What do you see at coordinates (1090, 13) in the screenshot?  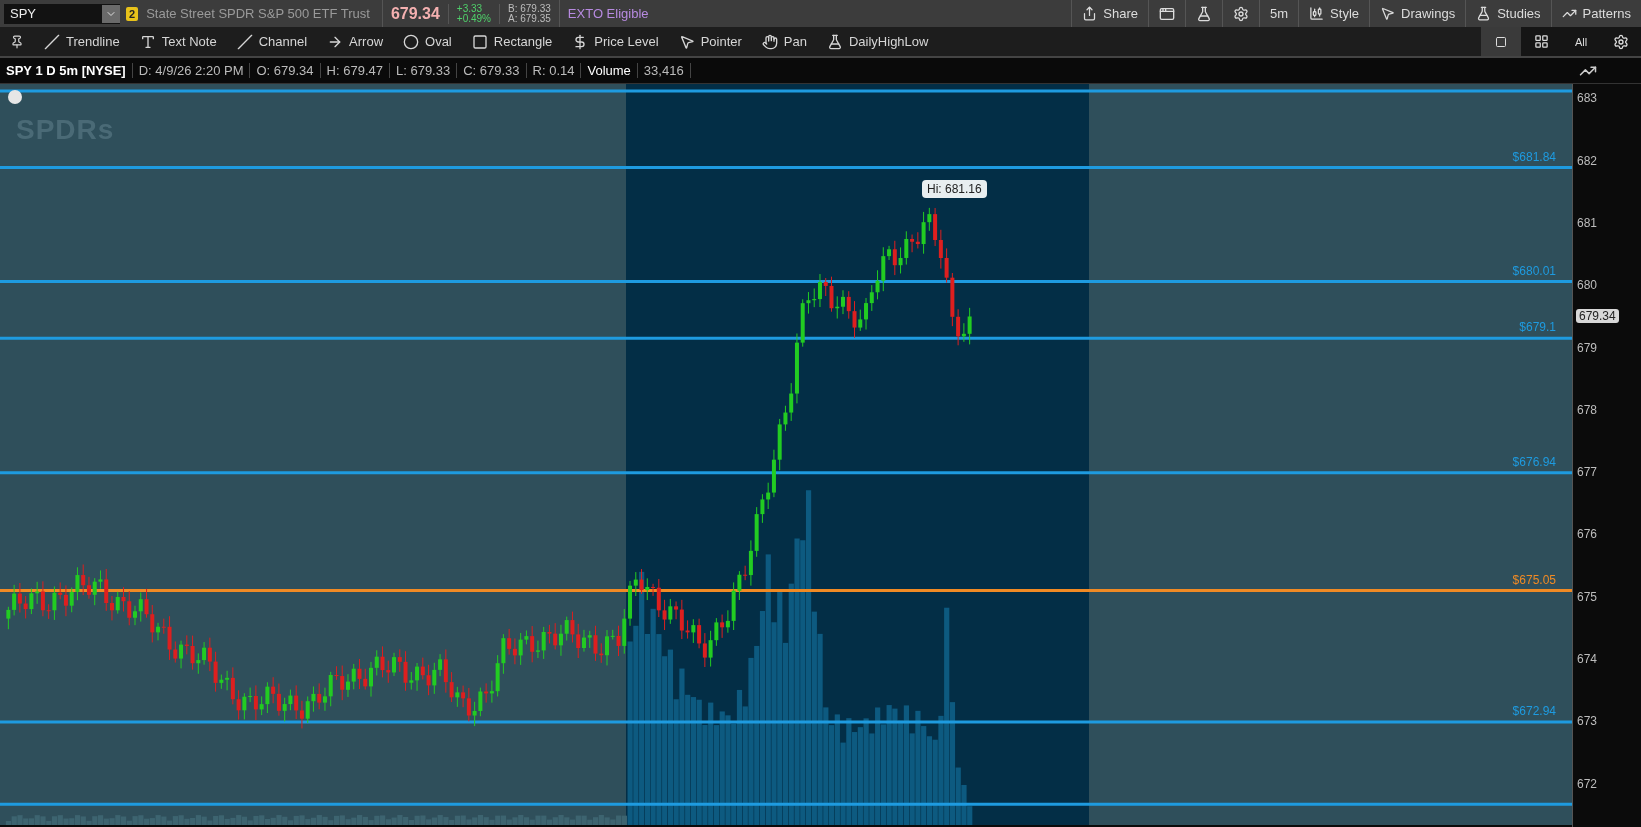 I see `share-icon` at bounding box center [1090, 13].